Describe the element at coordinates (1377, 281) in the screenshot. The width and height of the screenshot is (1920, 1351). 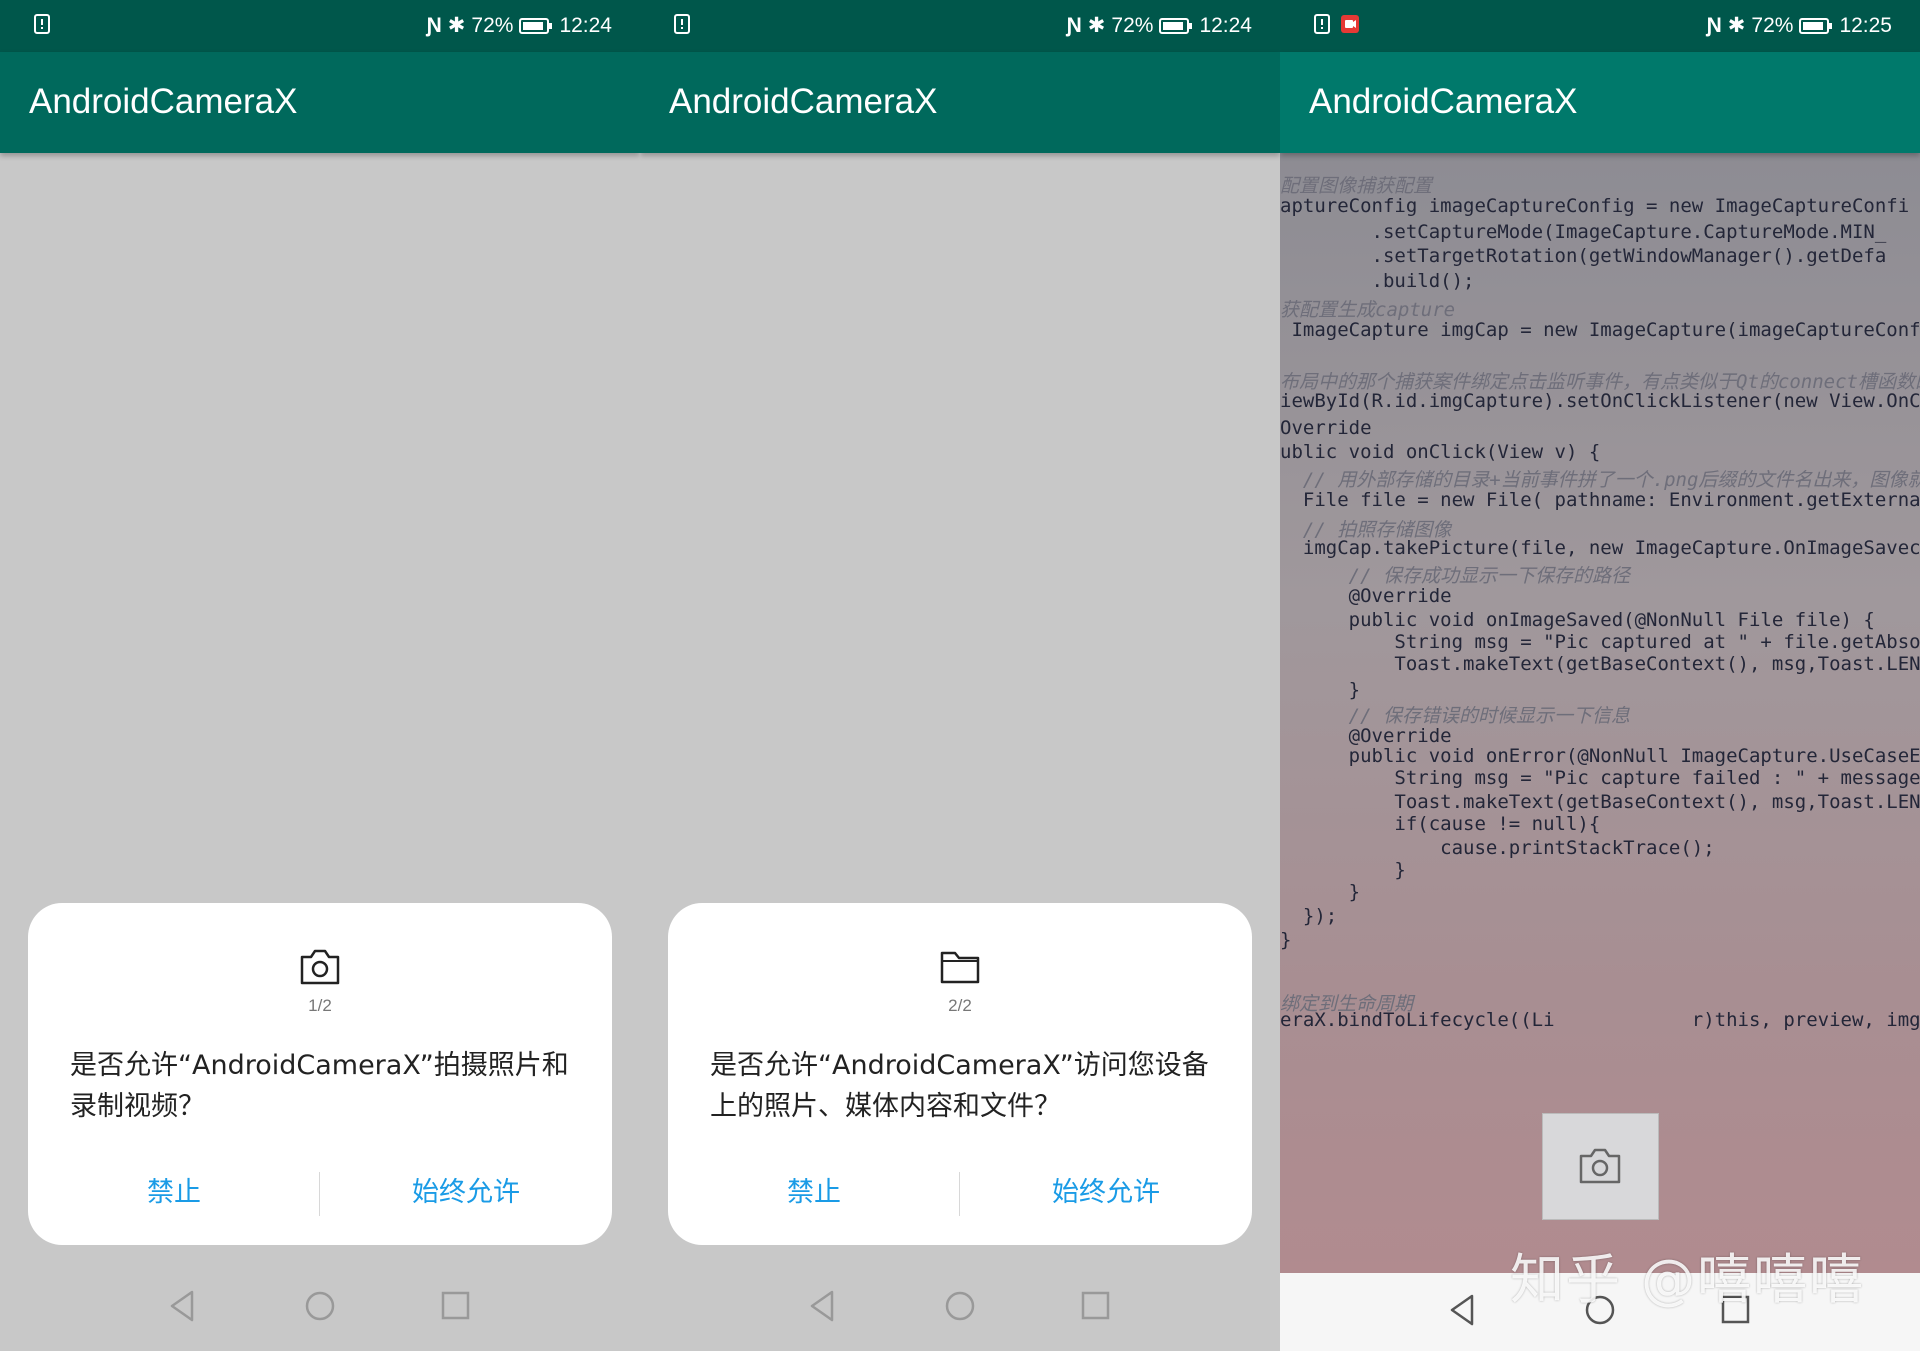
I see `code-line: .build();` at that location.